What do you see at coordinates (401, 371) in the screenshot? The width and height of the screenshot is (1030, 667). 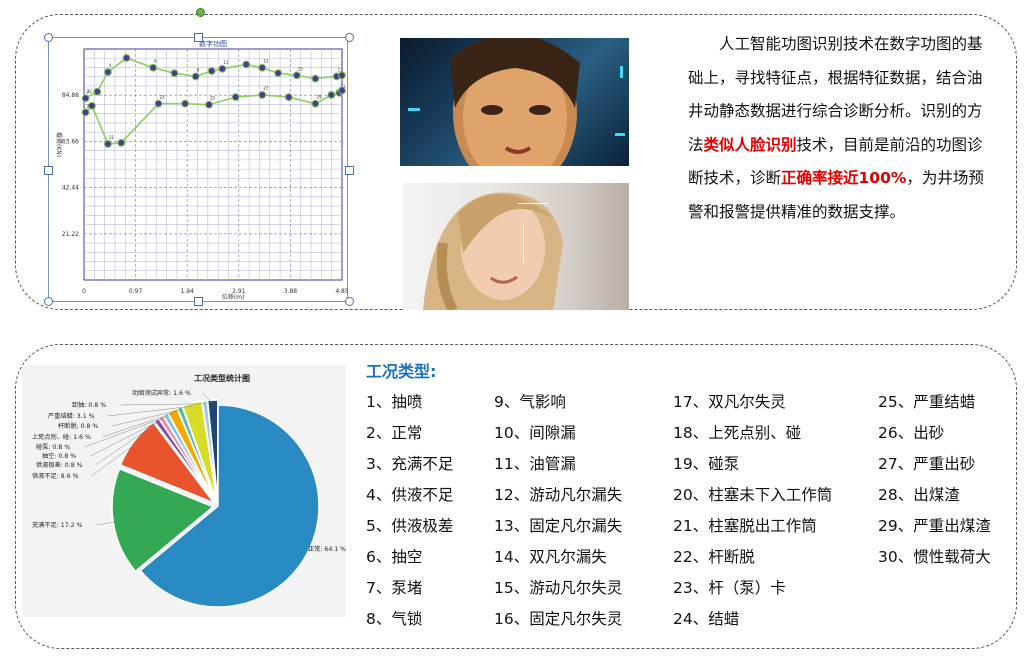 I see `conditions-title: 工况类型:` at bounding box center [401, 371].